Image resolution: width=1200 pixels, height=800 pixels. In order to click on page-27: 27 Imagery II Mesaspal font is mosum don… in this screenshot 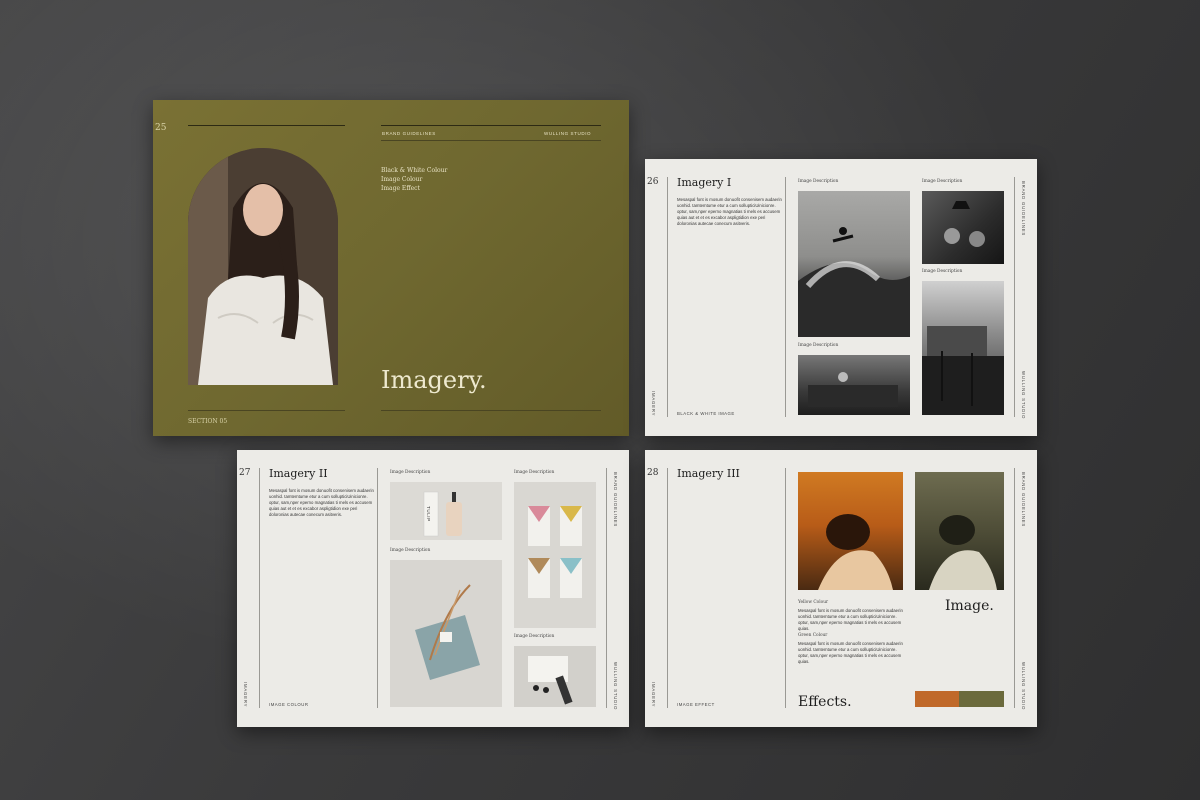, I will do `click(433, 588)`.